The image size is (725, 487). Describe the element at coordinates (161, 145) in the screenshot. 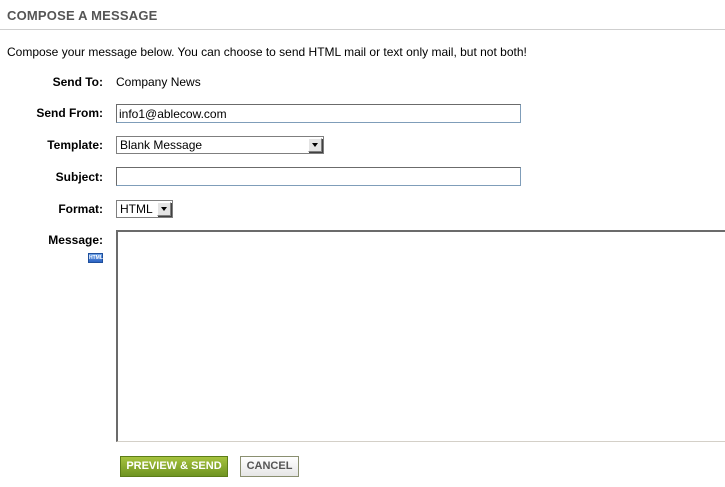

I see `template-selected-value: Blank Message` at that location.